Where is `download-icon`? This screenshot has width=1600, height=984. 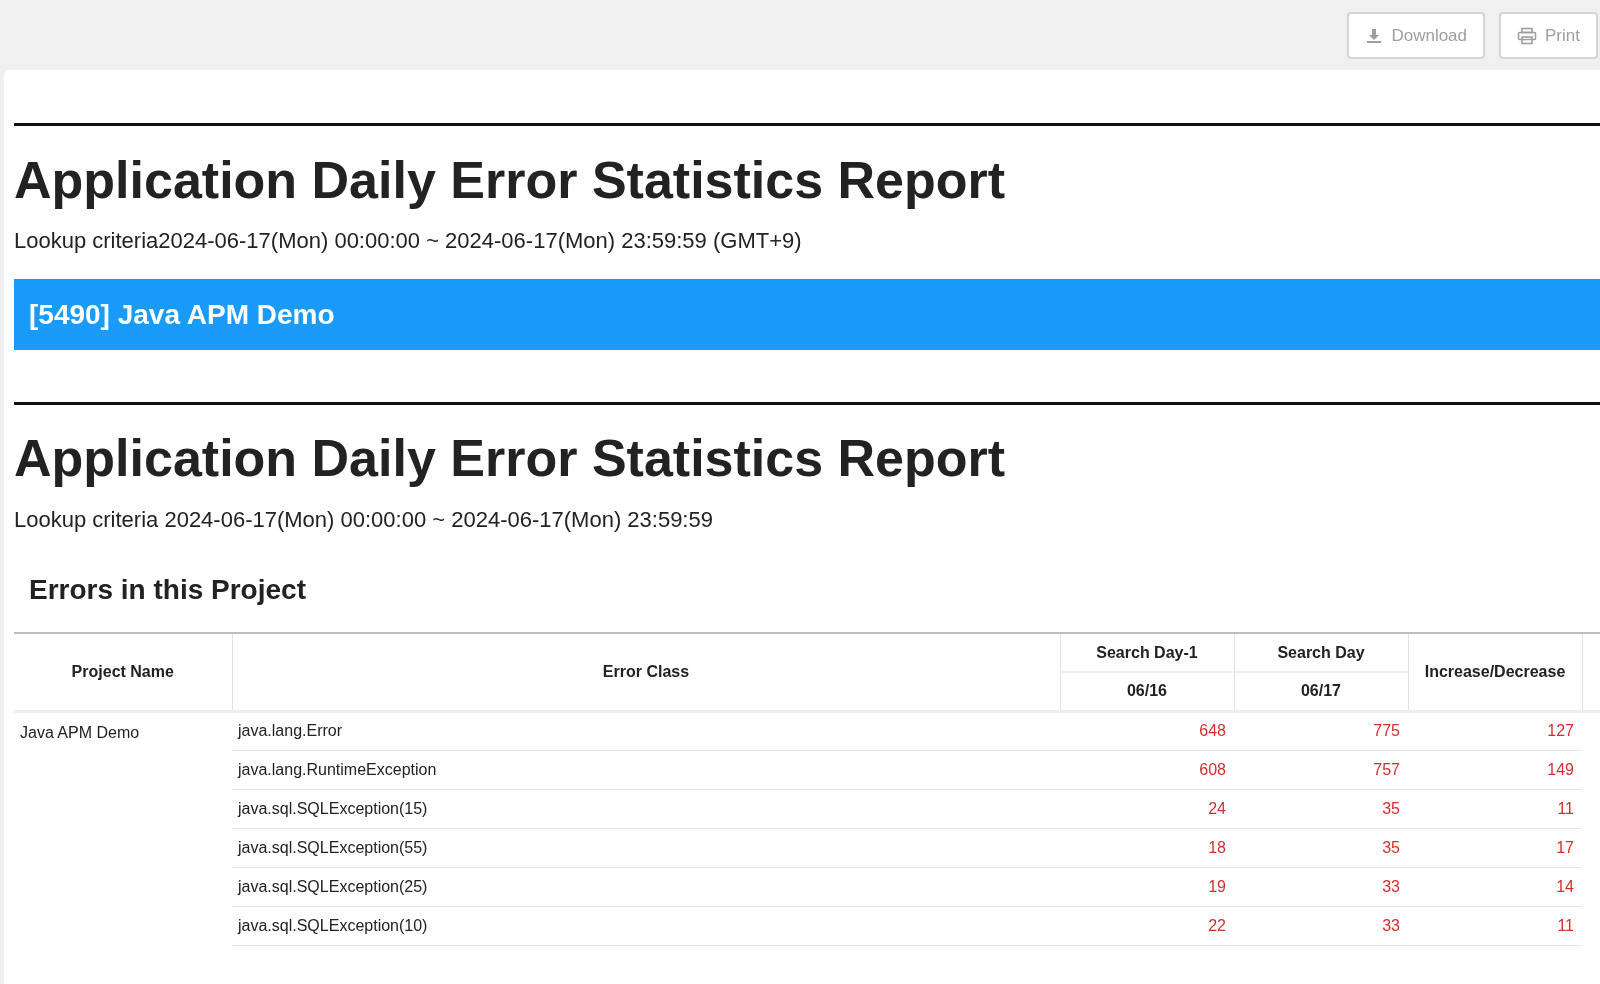
download-icon is located at coordinates (1374, 35).